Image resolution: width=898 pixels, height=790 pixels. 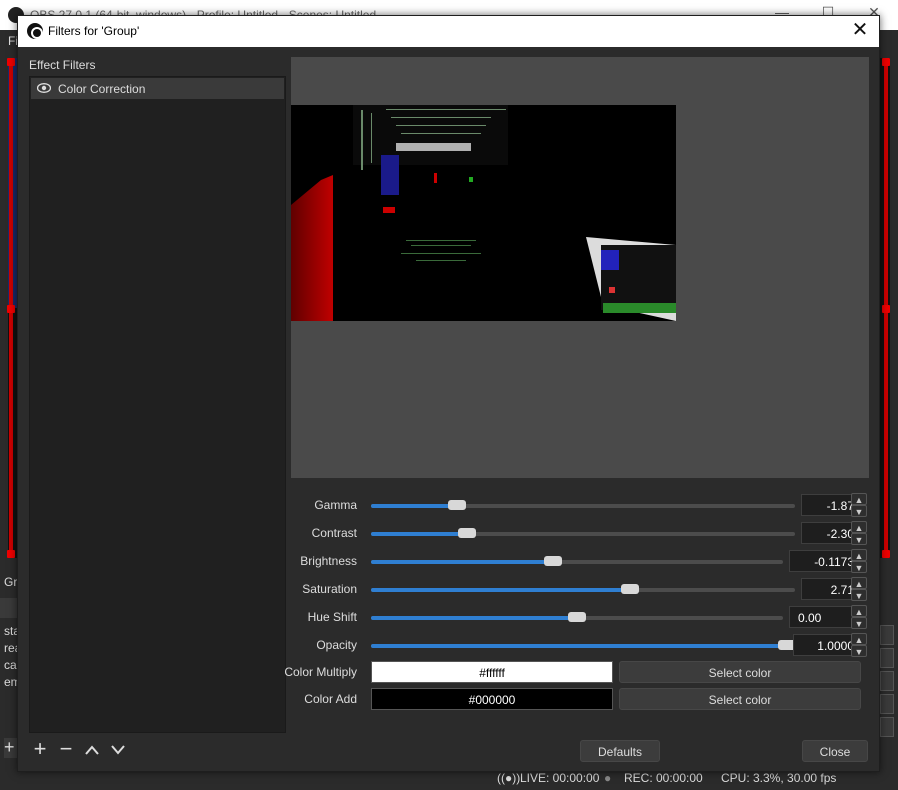 I want to click on hue-shift-row: Hue Shift 0.00 ▲ ▼, so click(x=581, y=617).